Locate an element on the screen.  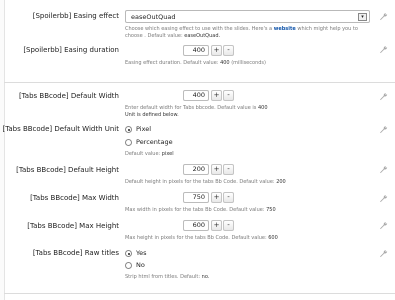
easing-effect-label: [Spoilerbb] Easing effect is located at coordinates (75, 16).